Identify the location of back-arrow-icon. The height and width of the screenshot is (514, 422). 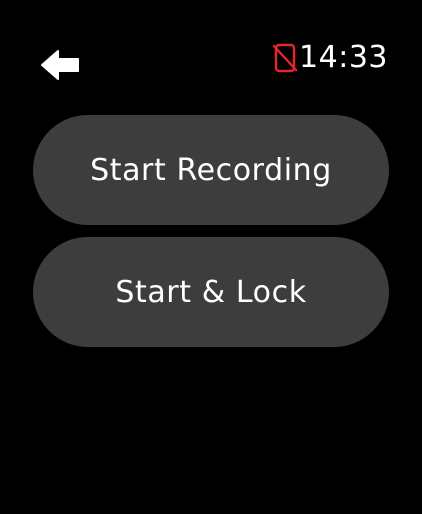
(60, 65).